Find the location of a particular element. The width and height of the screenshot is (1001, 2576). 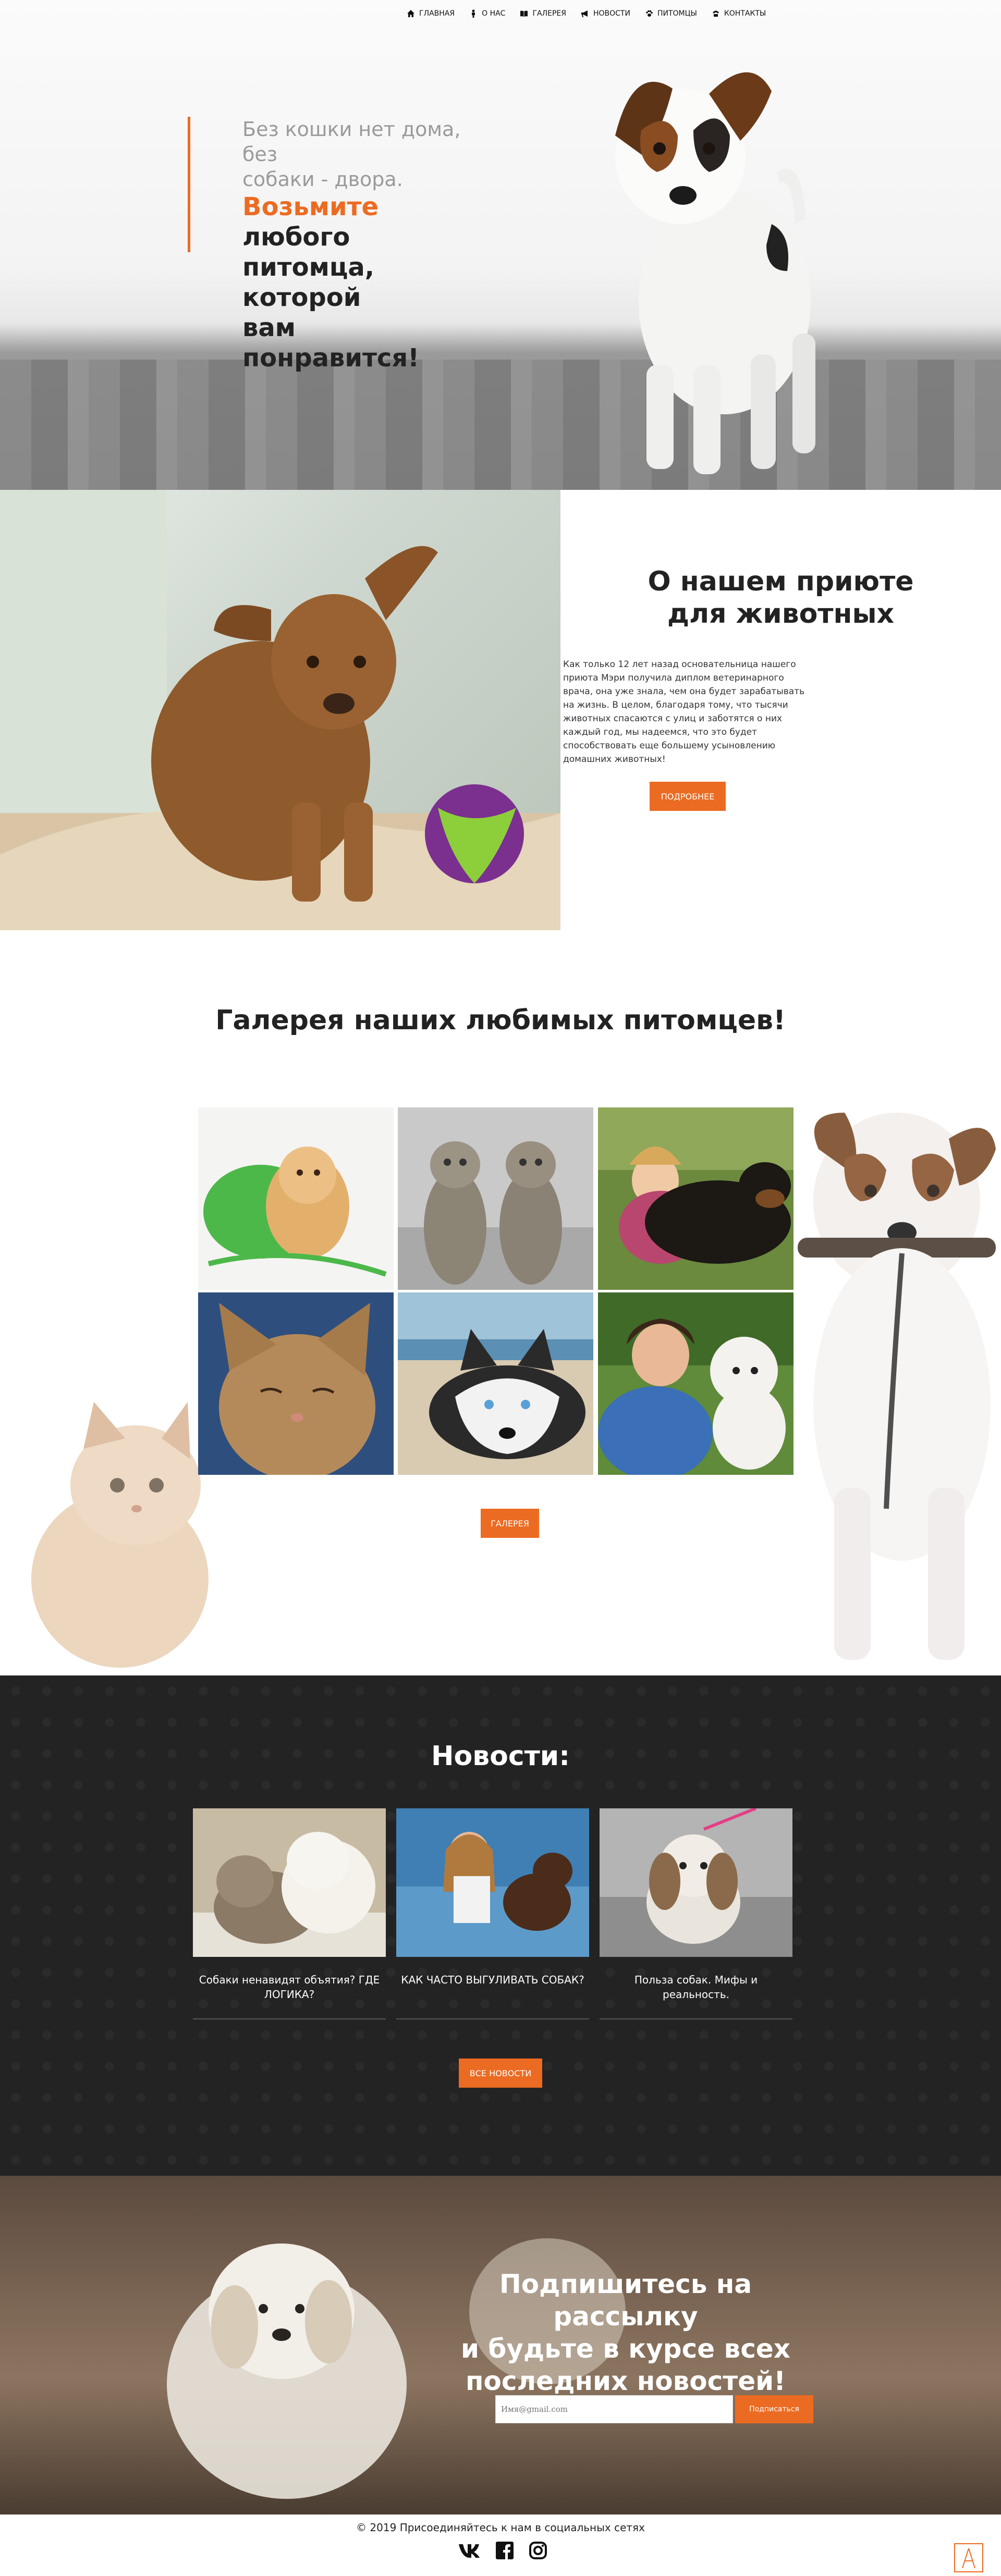

about-title-line-1: О нашем приюте is located at coordinates (781, 581).